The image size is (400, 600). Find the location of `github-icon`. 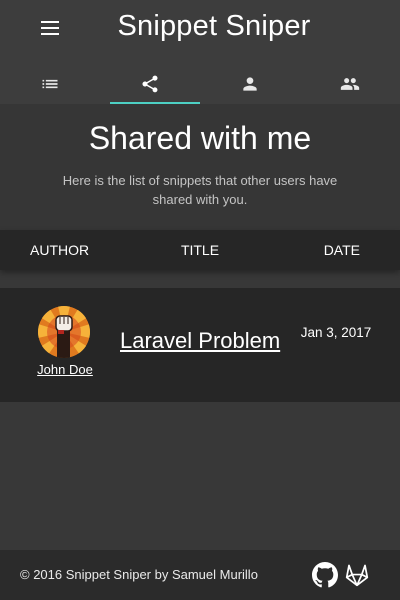

github-icon is located at coordinates (325, 575).